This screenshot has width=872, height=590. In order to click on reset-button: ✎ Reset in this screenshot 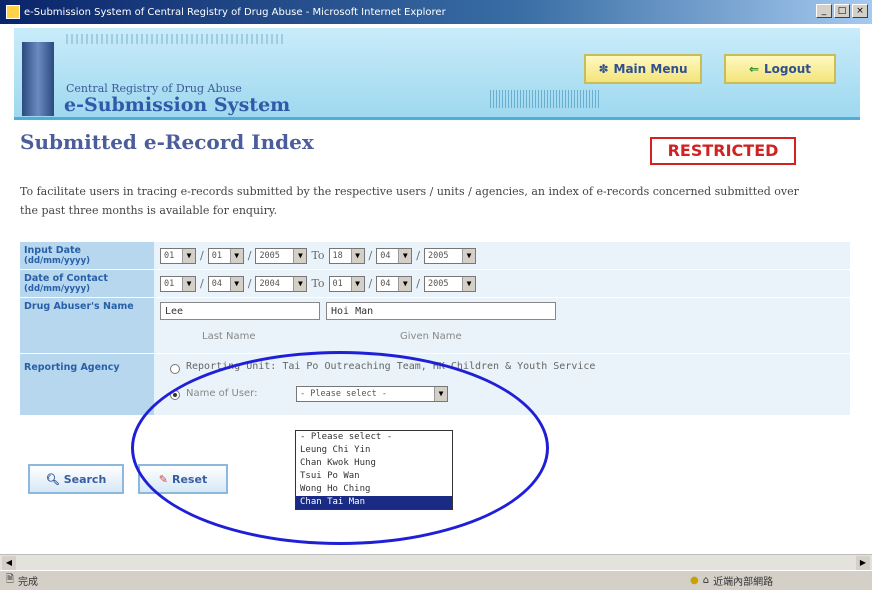, I will do `click(183, 479)`.